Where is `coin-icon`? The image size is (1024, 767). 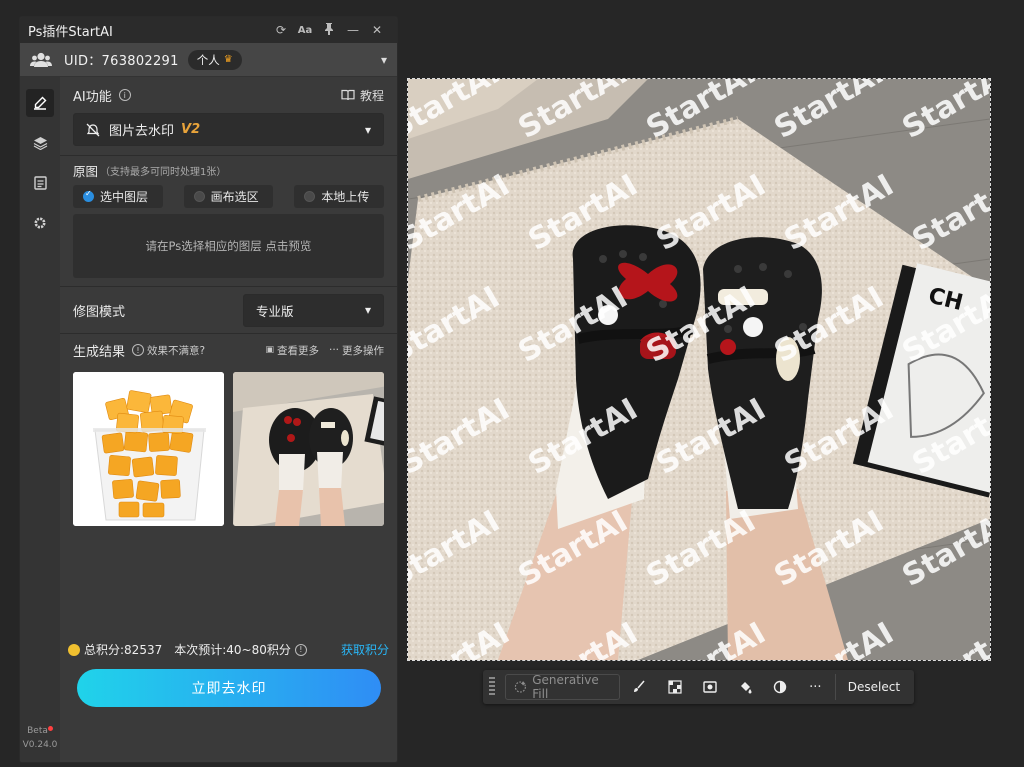
coin-icon is located at coordinates (74, 649).